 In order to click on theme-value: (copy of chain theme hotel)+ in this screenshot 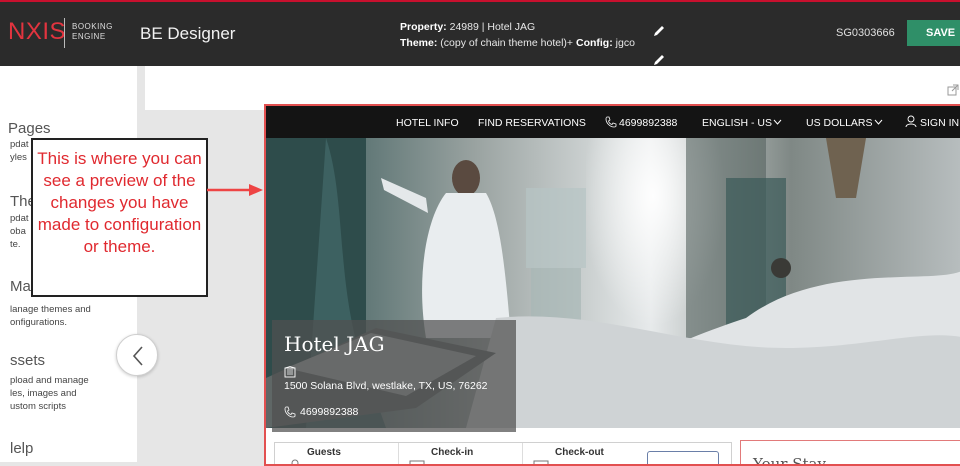, I will do `click(507, 43)`.